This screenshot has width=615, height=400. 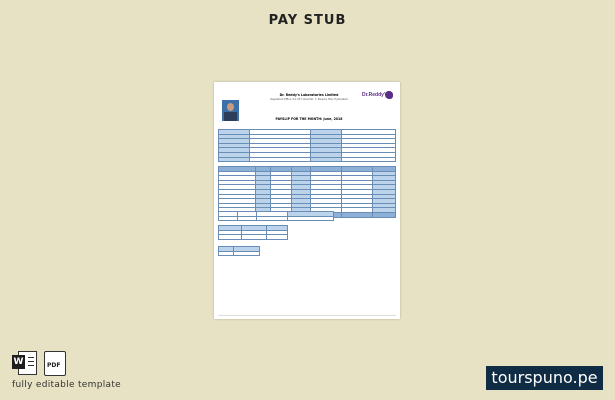 What do you see at coordinates (253, 232) in the screenshot?
I see `leave-summary-table` at bounding box center [253, 232].